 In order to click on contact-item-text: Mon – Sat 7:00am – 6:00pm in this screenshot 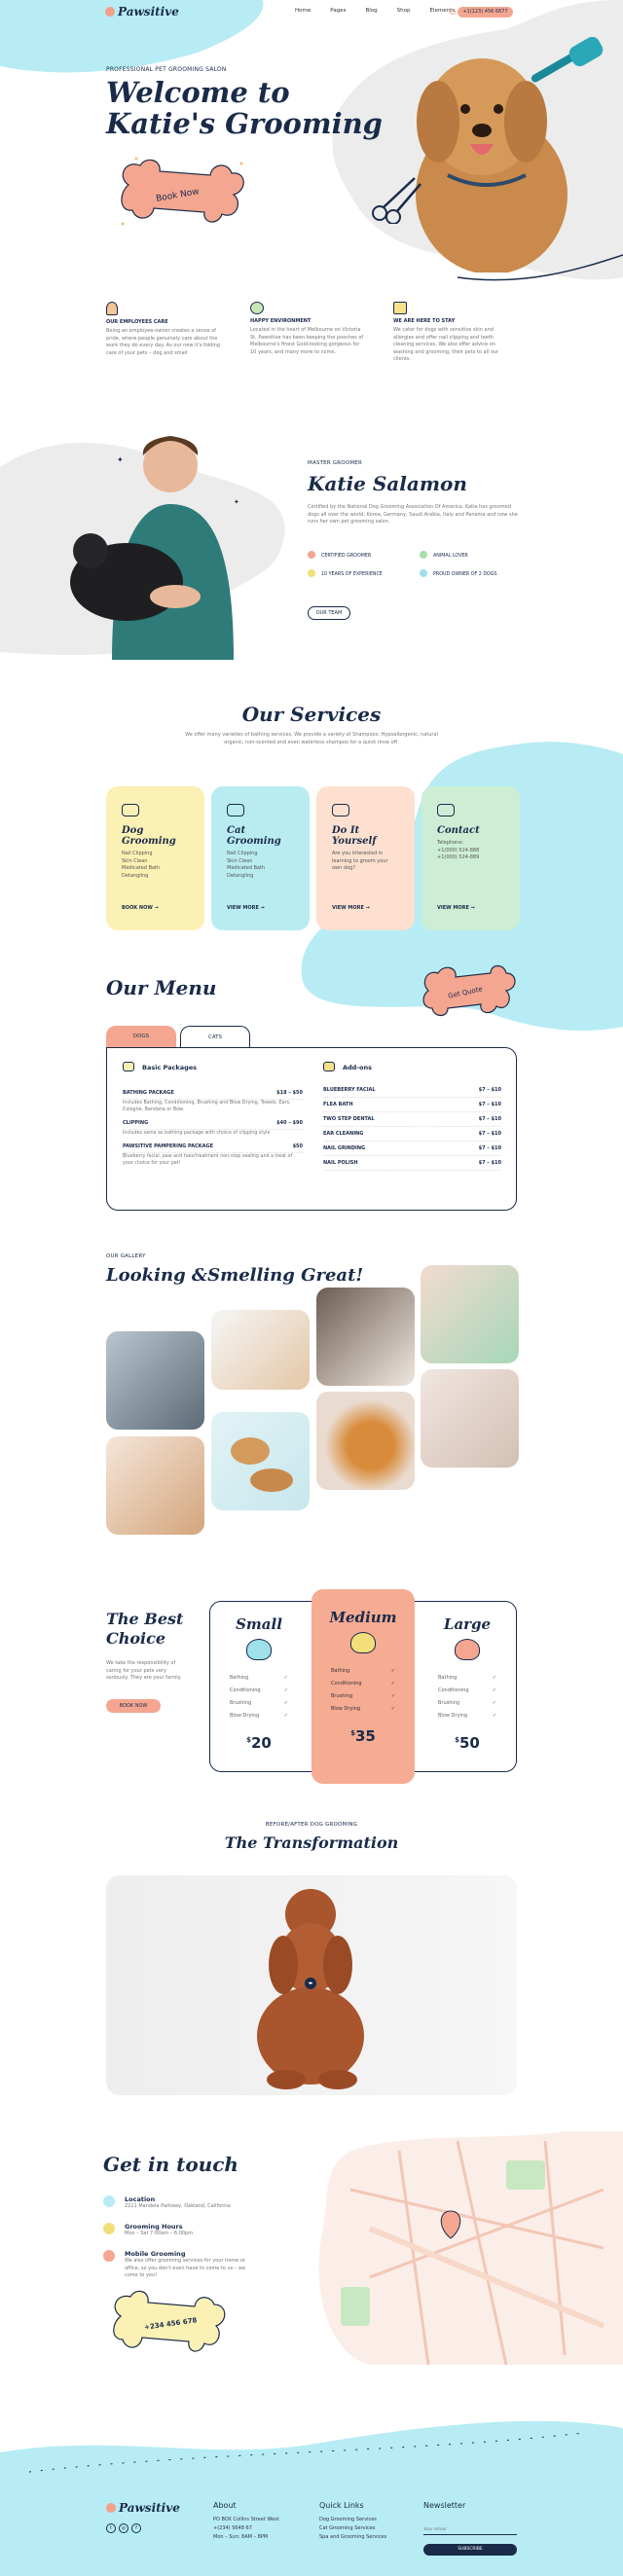, I will do `click(159, 2233)`.